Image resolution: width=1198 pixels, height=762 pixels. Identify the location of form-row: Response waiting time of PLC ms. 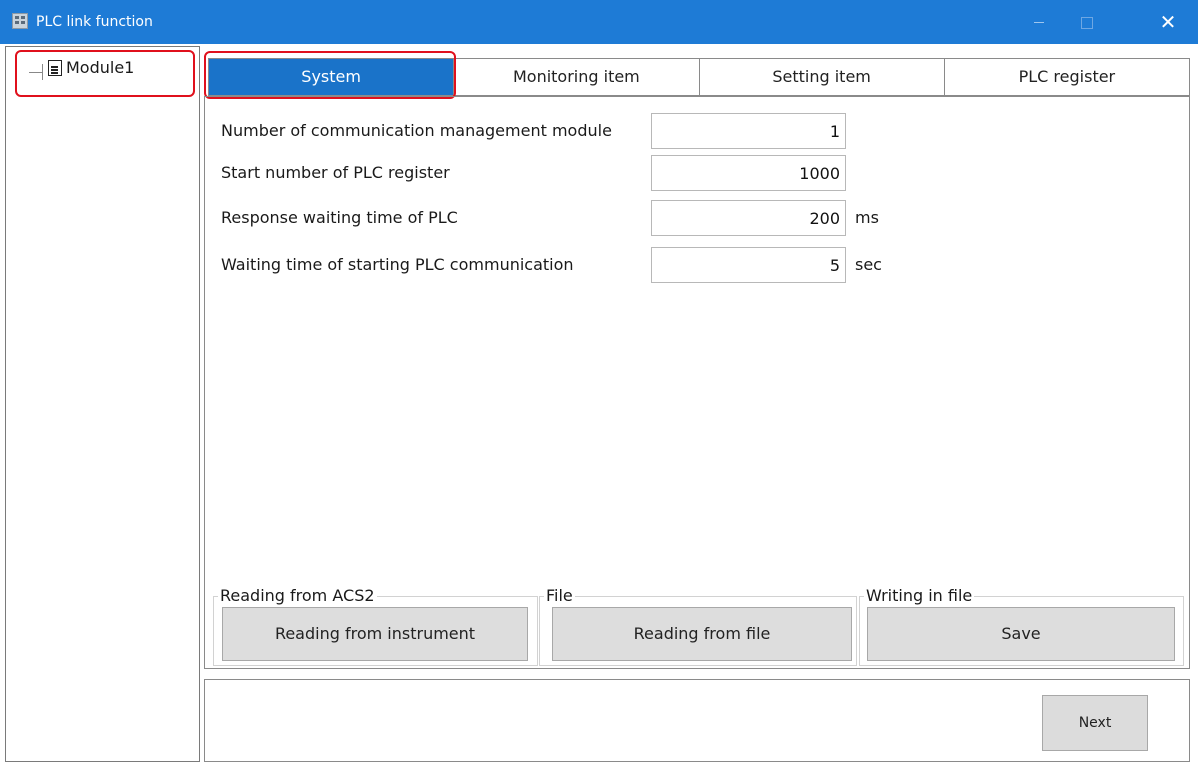
(571, 218).